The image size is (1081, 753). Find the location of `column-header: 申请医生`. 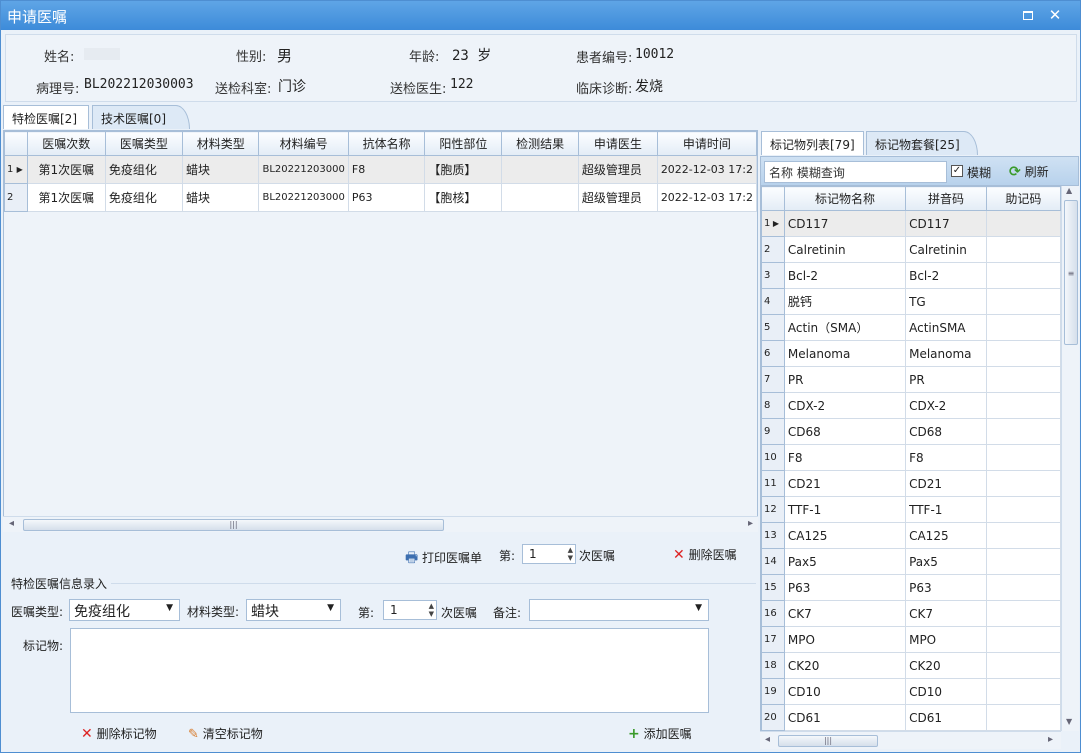

column-header: 申请医生 is located at coordinates (617, 143).